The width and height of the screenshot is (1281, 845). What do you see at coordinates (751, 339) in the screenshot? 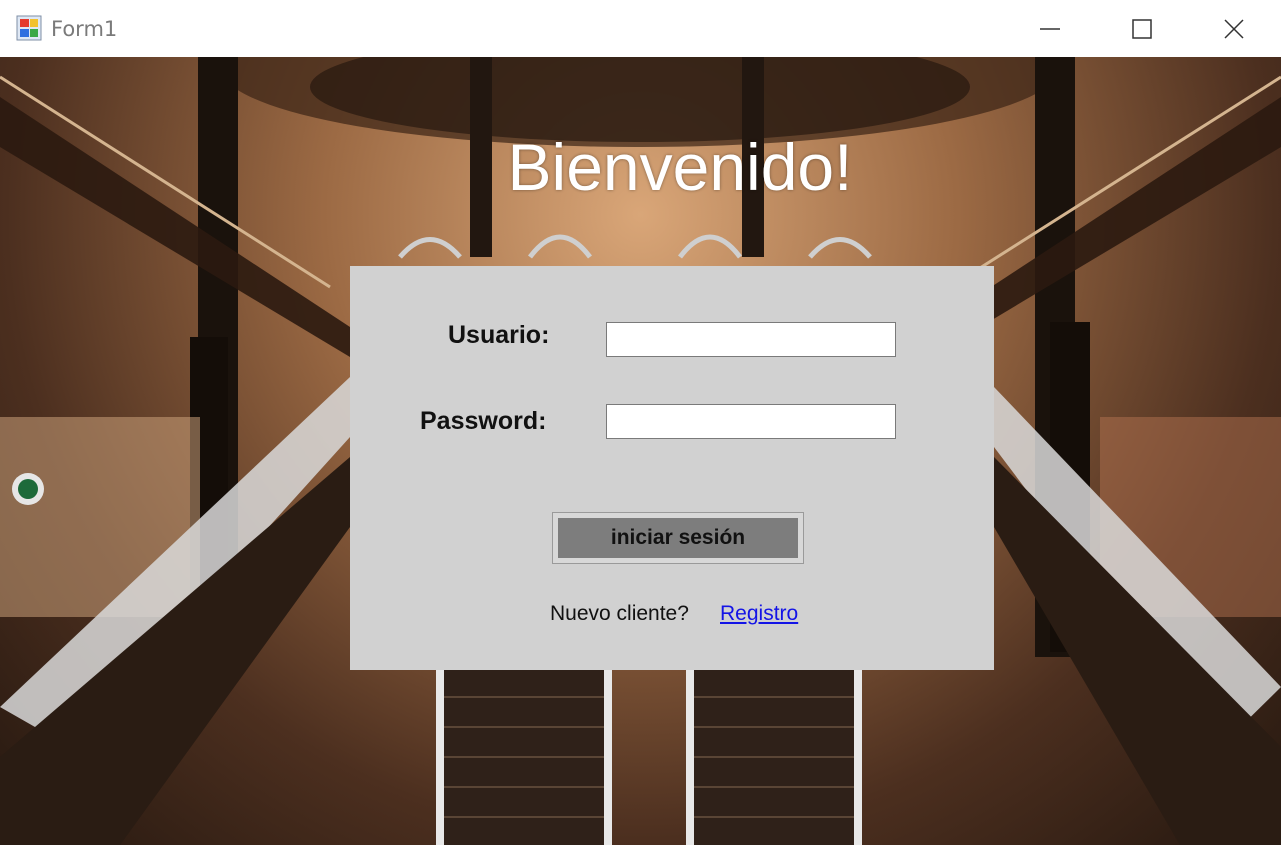
I see `username-input` at bounding box center [751, 339].